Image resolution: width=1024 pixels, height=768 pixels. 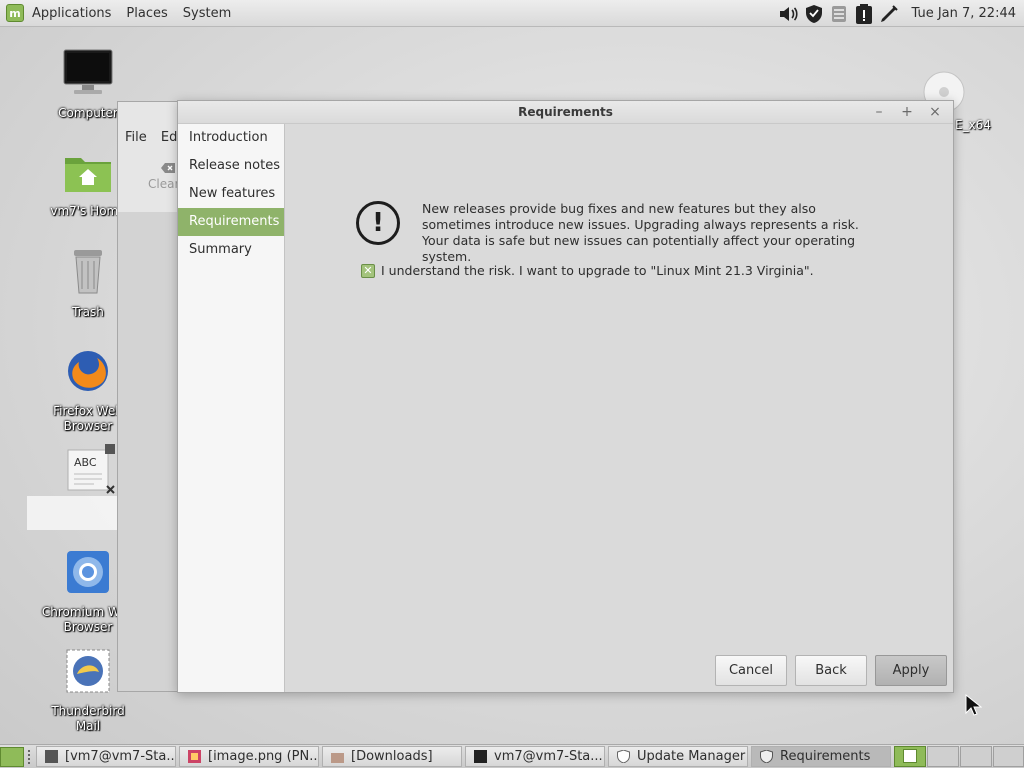 I want to click on minimize-icon: –, so click(x=879, y=112).